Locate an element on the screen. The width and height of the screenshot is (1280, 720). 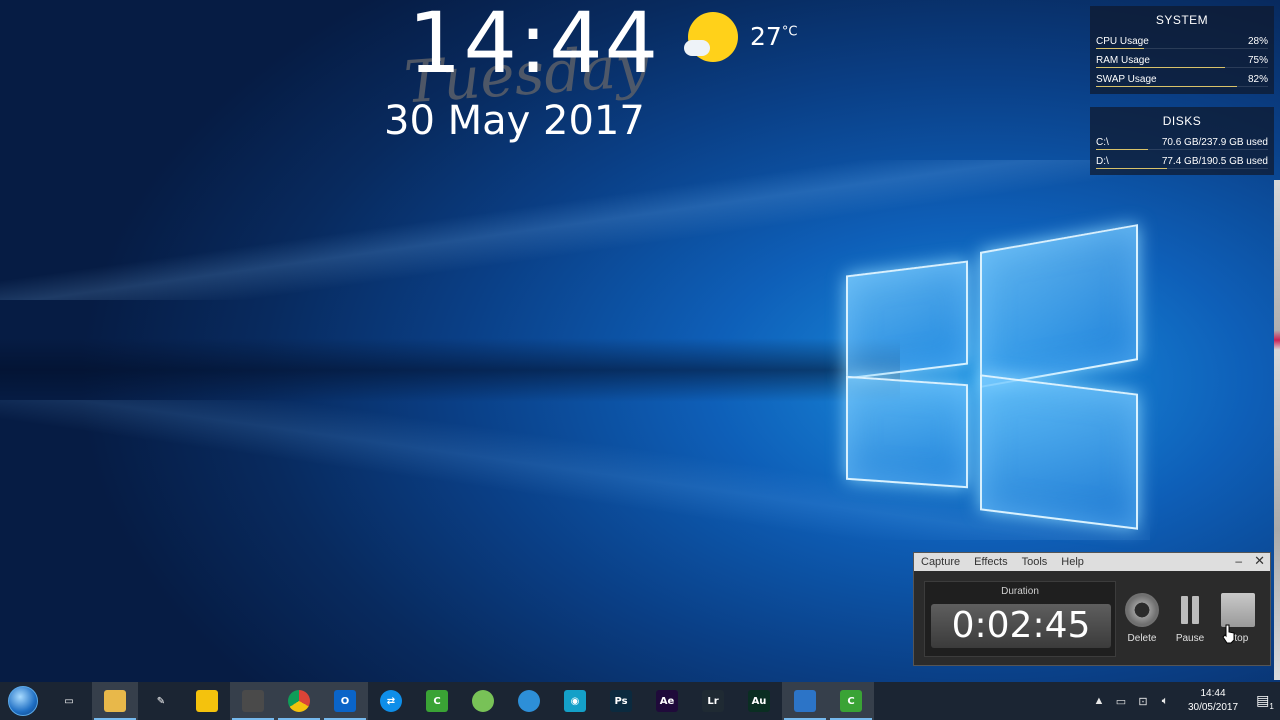
notification-icon: ▤ is located at coordinates (1263, 699).